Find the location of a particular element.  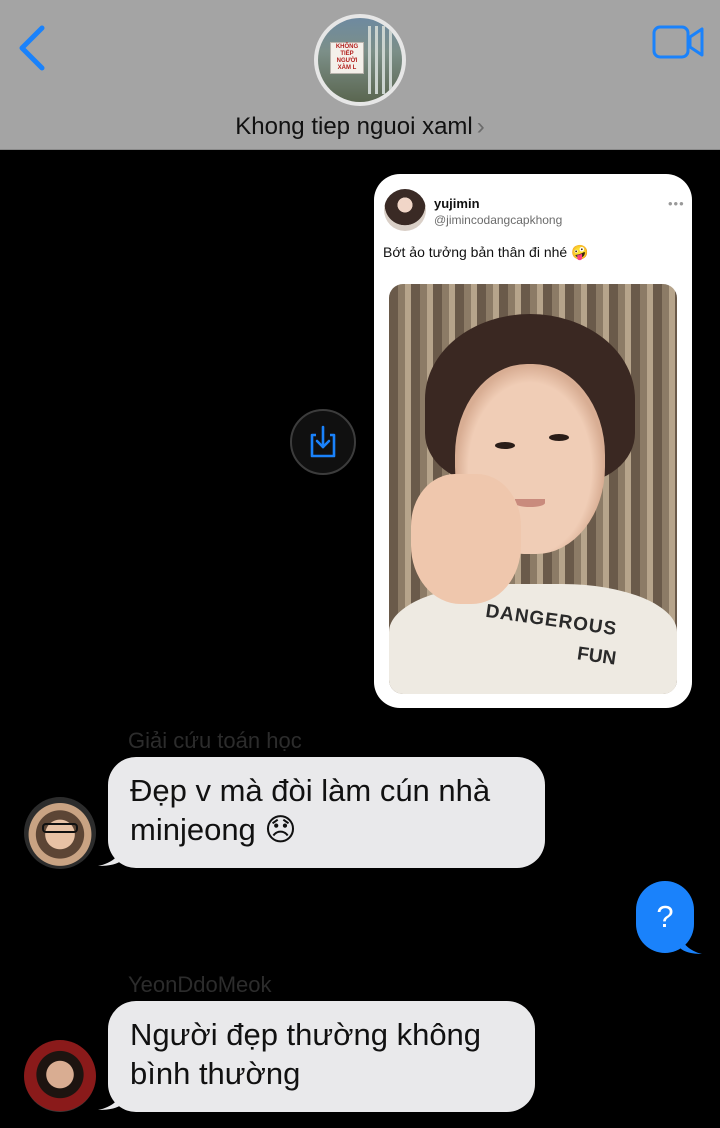

contact-avatar: KHÔNG TIẾP NGƯỜI XÀM L is located at coordinates (360, 60).